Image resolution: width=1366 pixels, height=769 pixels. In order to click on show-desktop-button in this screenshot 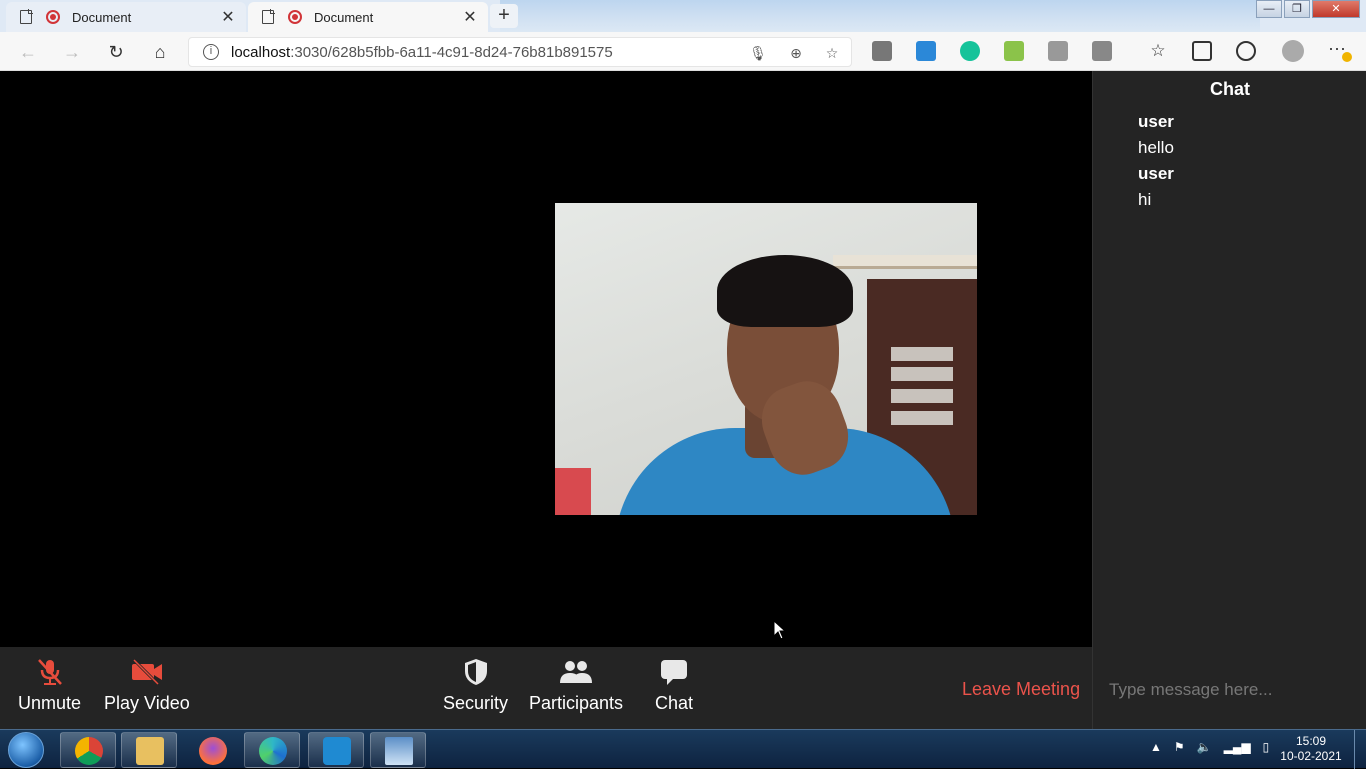, I will do `click(1360, 749)`.